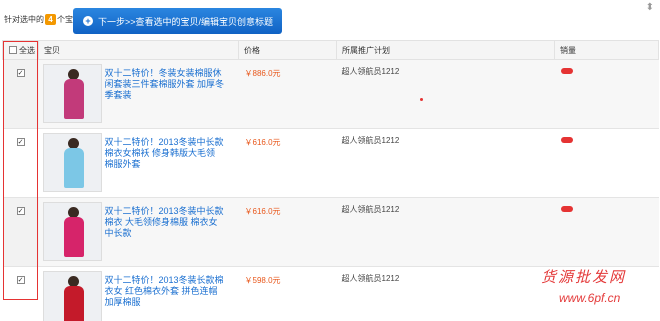 This screenshot has width=660, height=321. I want to click on select-all-label: 全选, so click(27, 50).